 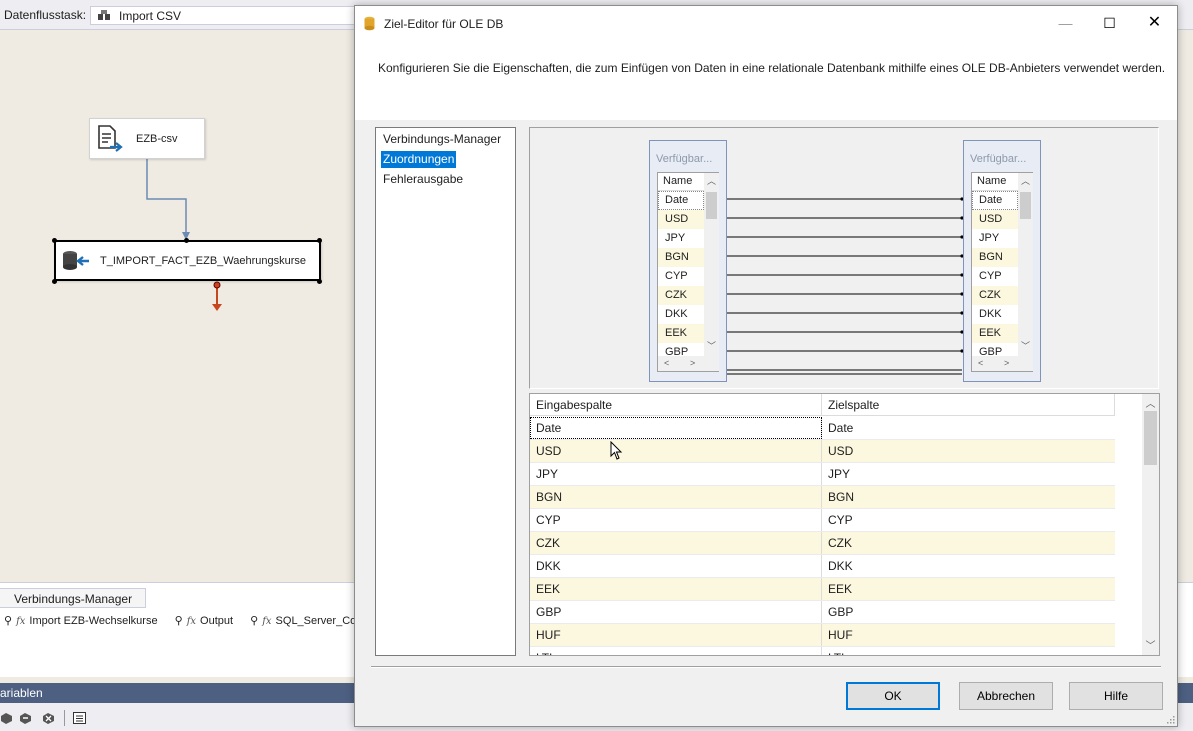 I want to click on grid-row: DKK DKK, so click(x=822, y=566).